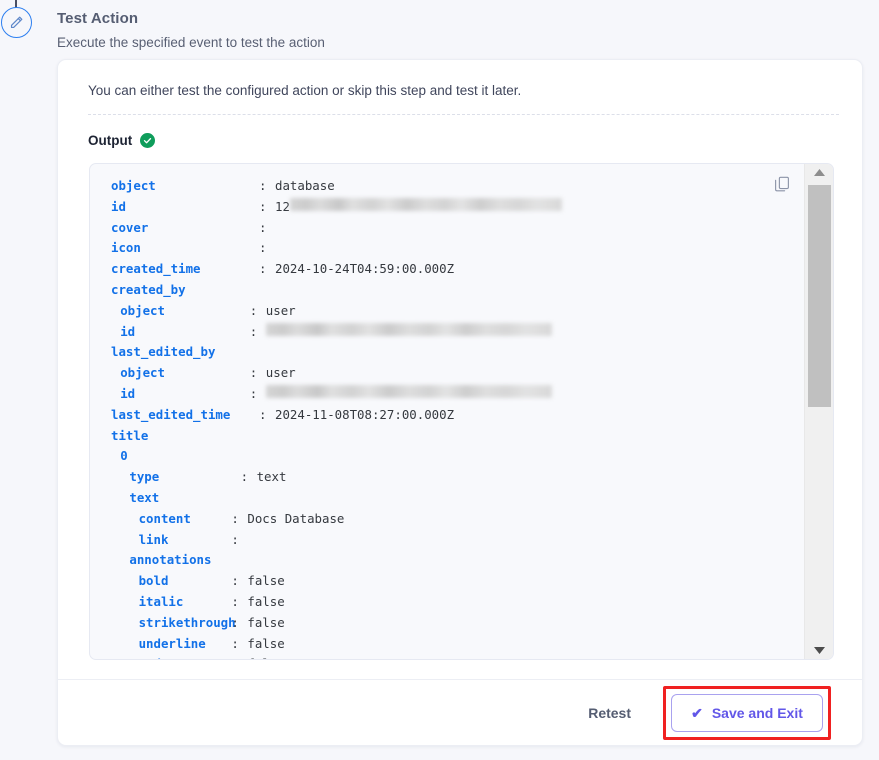 The width and height of the screenshot is (879, 760). I want to click on json-key: annotations, so click(170, 560).